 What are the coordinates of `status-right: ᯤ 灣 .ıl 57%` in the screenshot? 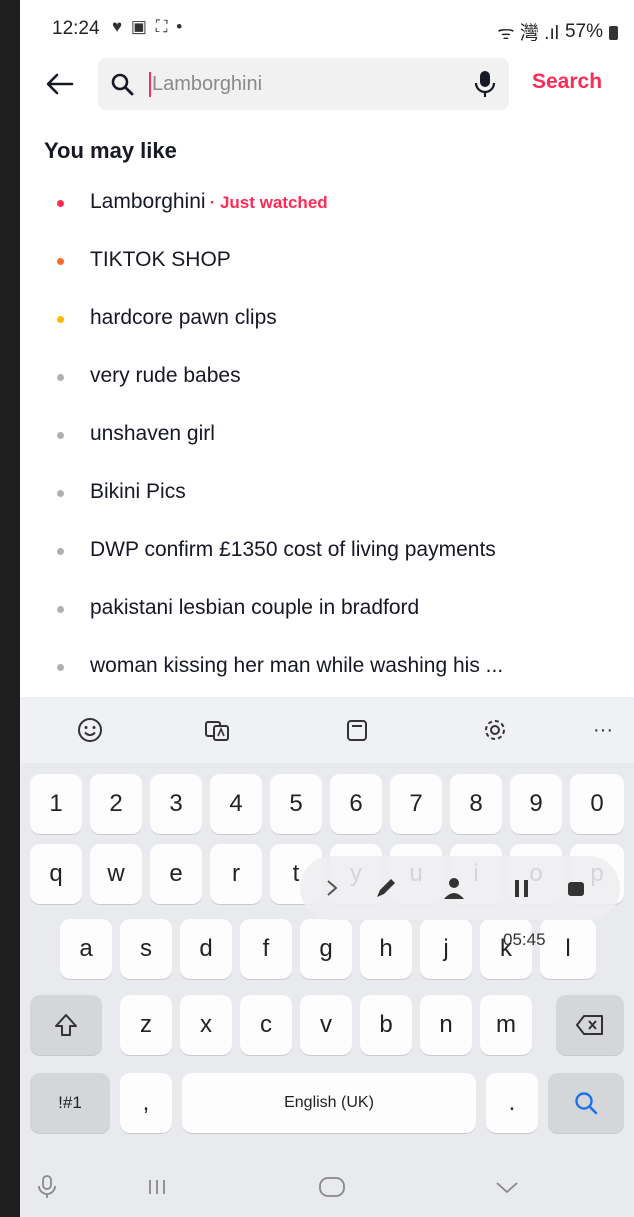 It's located at (557, 31).